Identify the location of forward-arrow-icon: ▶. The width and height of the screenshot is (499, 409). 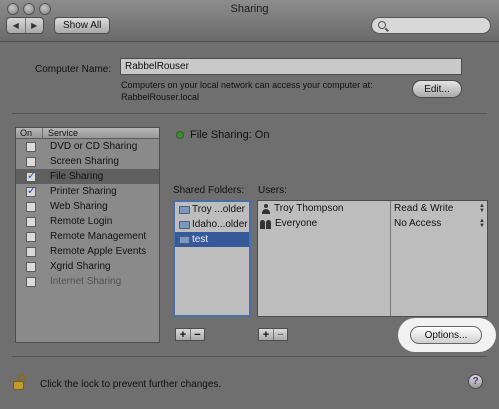
(34, 25).